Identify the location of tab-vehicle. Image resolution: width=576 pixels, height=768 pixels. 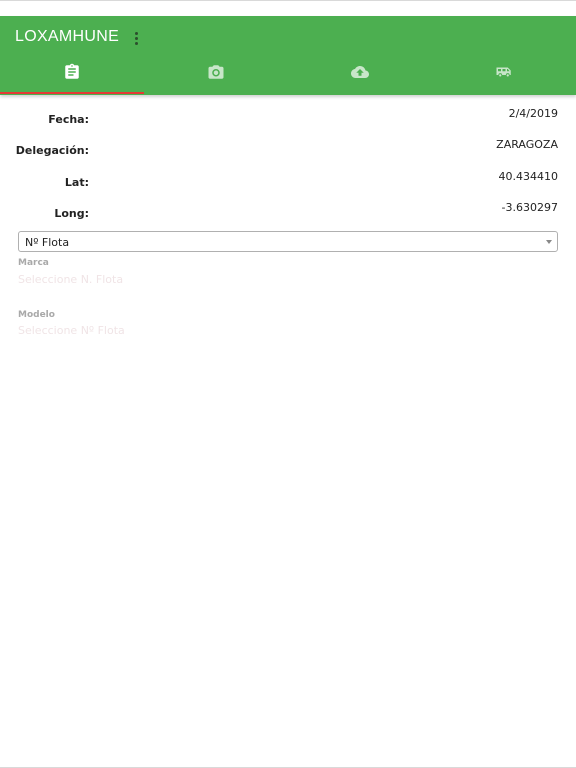
(504, 77).